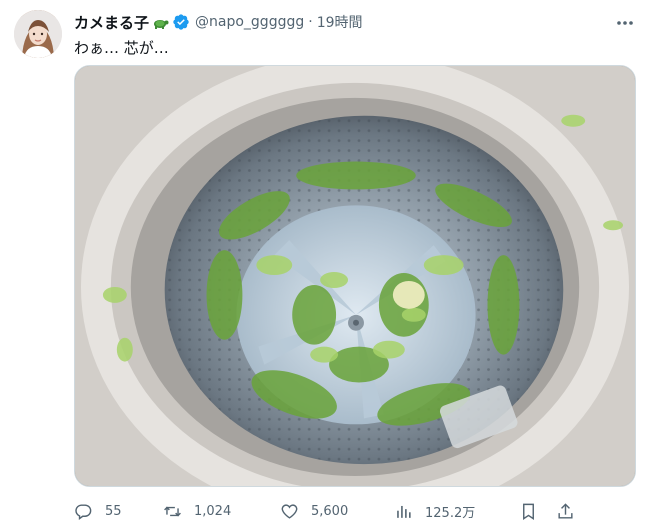  What do you see at coordinates (181, 22) in the screenshot?
I see `verified-badge-icon` at bounding box center [181, 22].